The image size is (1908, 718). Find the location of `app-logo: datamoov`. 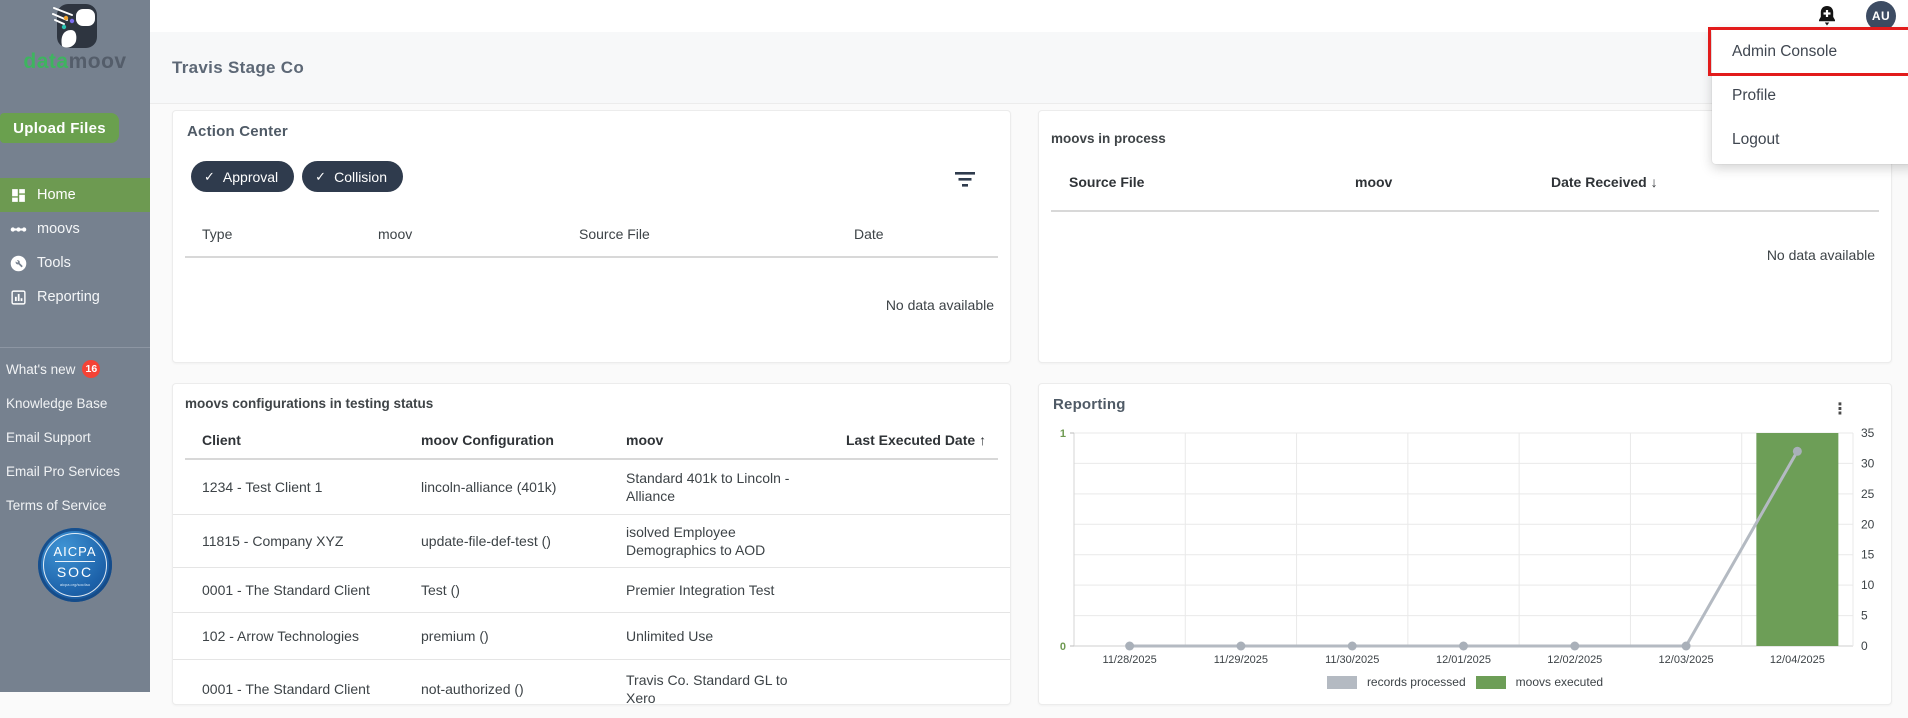

app-logo: datamoov is located at coordinates (75, 36).